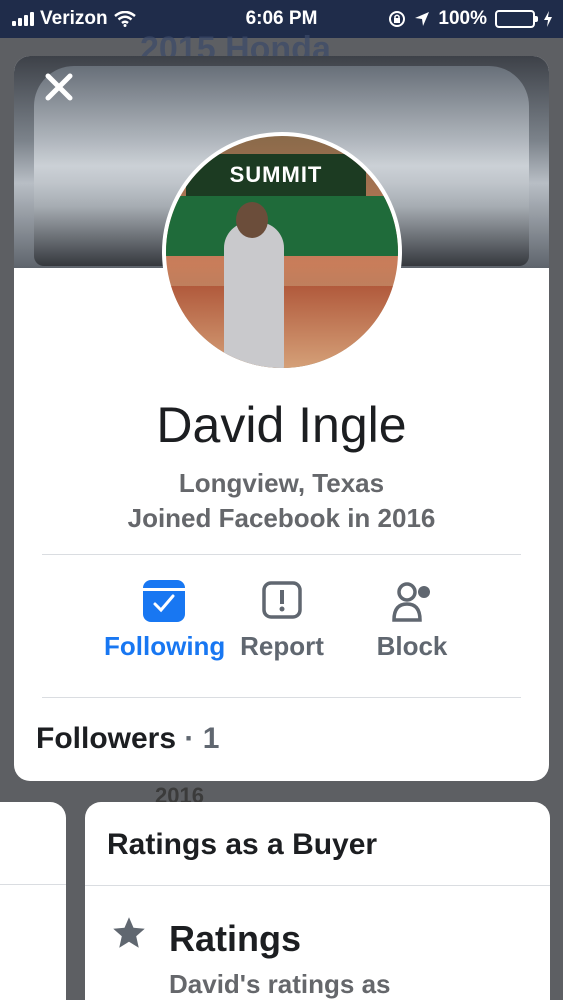  Describe the element at coordinates (164, 601) in the screenshot. I see `following-icon` at that location.